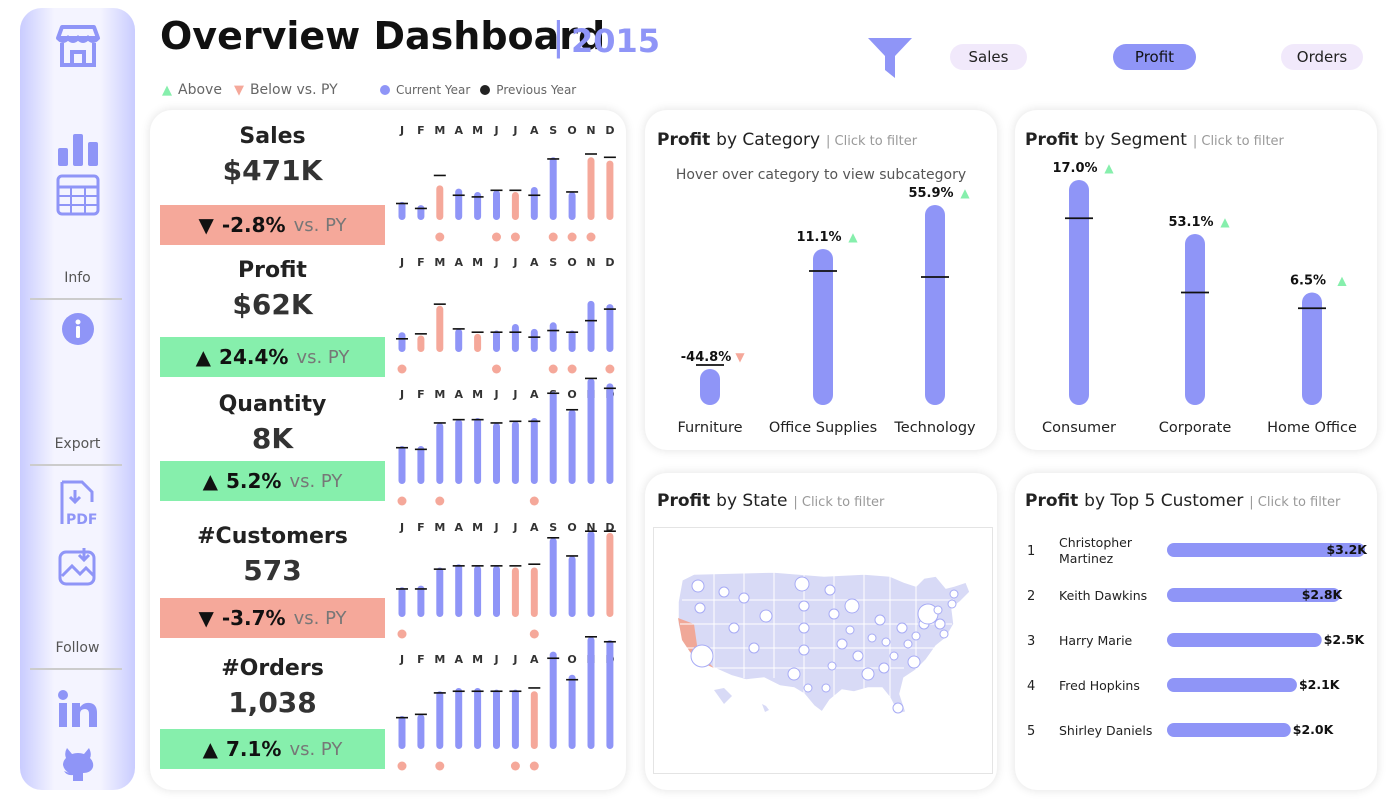  I want to click on segment-card-title: Profit by Segment | Click to filter, so click(1154, 140).